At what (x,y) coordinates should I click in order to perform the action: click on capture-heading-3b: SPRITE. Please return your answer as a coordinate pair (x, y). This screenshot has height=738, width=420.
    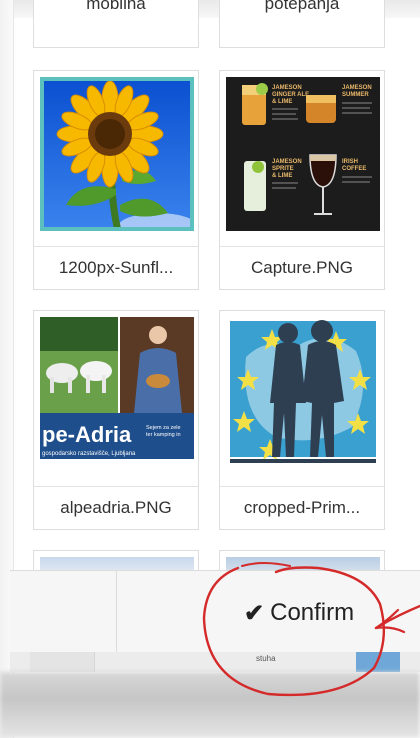
    Looking at the image, I should click on (283, 169).